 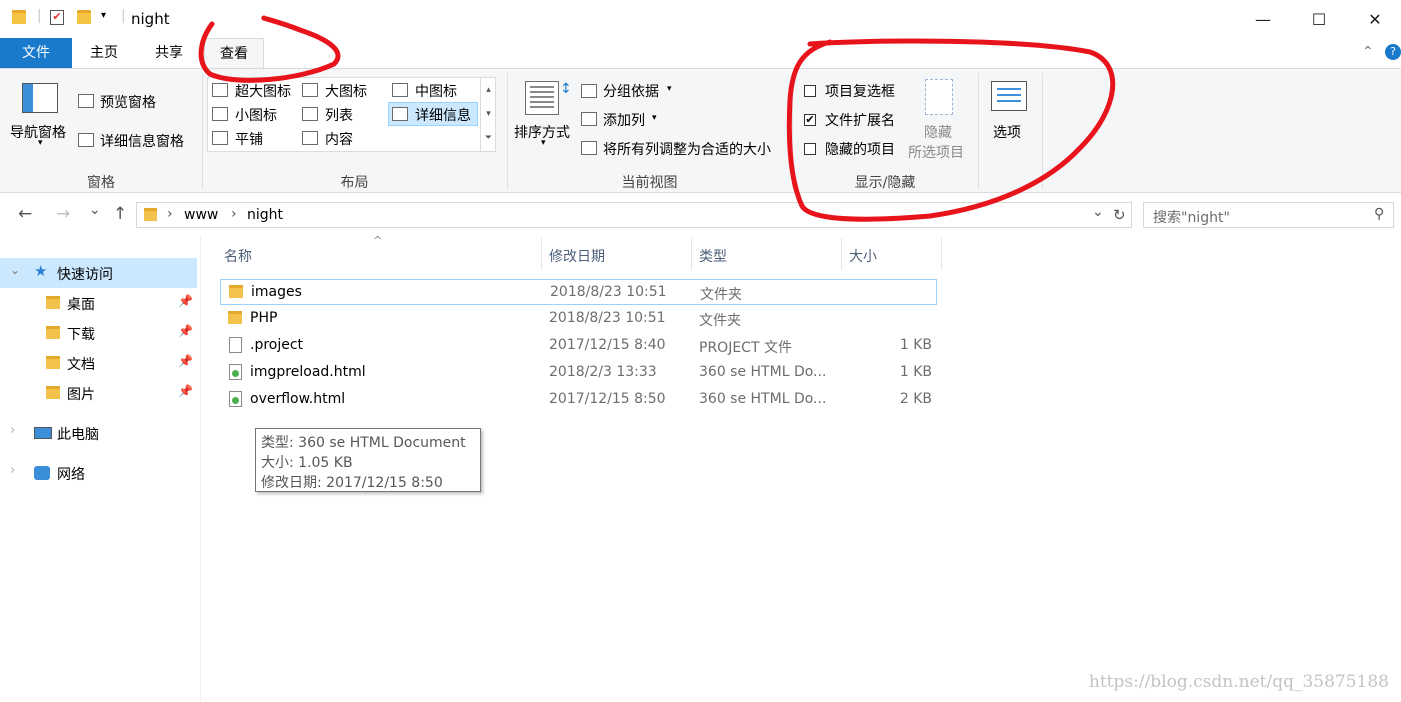 I want to click on forward-icon: →, so click(x=63, y=214).